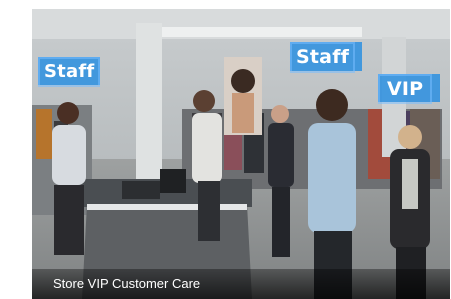 Image resolution: width=451 pixels, height=299 pixels. What do you see at coordinates (127, 283) in the screenshot?
I see `card-caption: Store VIP Customer Care` at bounding box center [127, 283].